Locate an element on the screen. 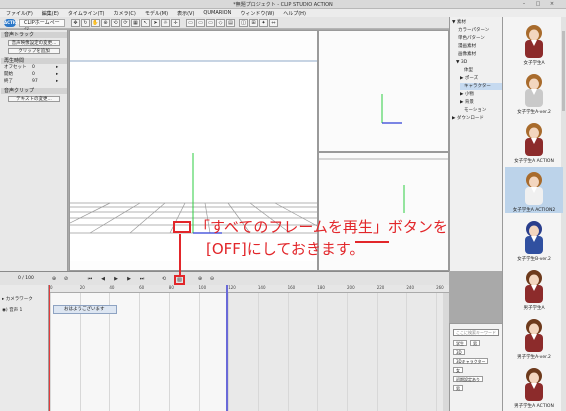 This screenshot has width=566, height=411. menu-edit: 編集(E) is located at coordinates (50, 13).